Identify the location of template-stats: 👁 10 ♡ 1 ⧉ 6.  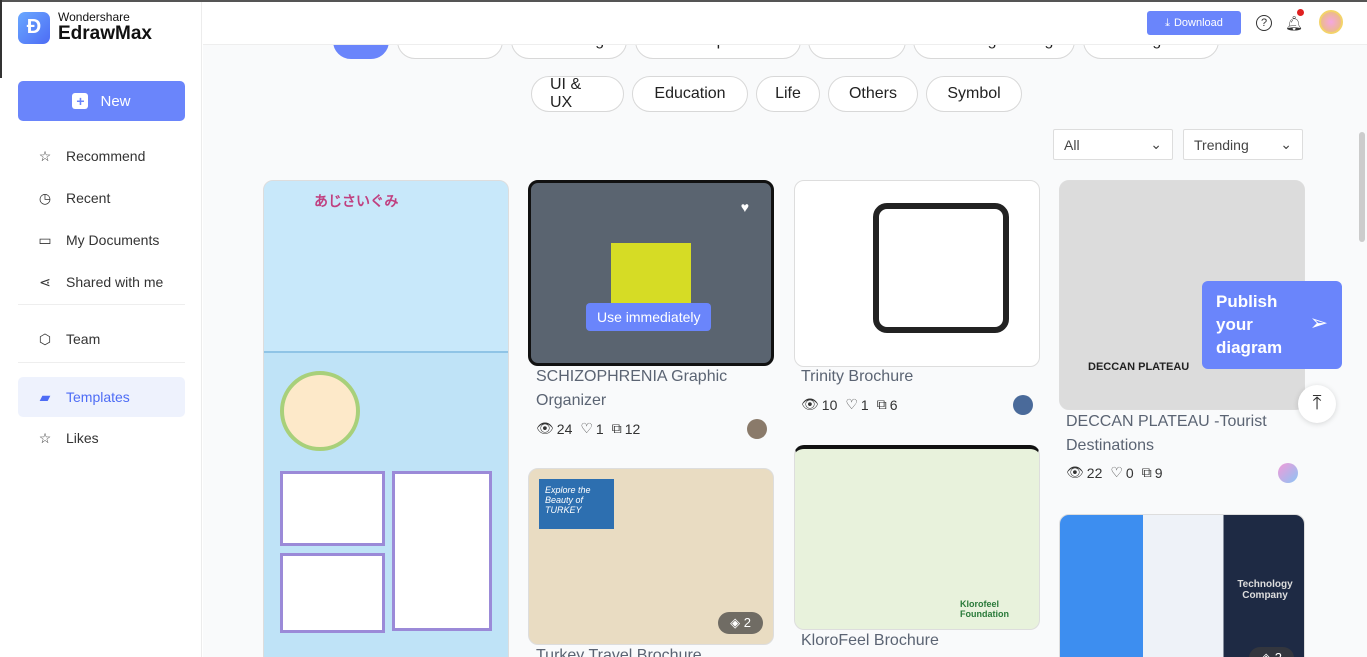
(849, 404).